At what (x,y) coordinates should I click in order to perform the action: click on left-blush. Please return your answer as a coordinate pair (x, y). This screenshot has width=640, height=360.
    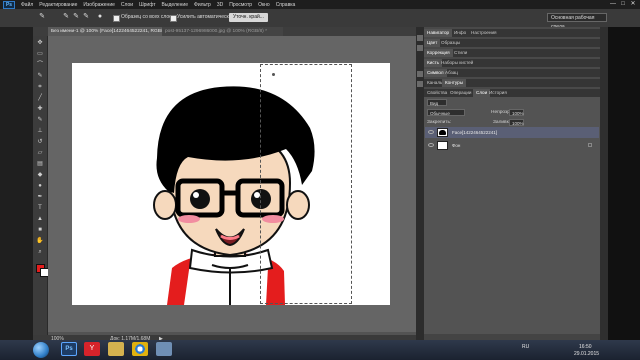
    Looking at the image, I should click on (189, 219).